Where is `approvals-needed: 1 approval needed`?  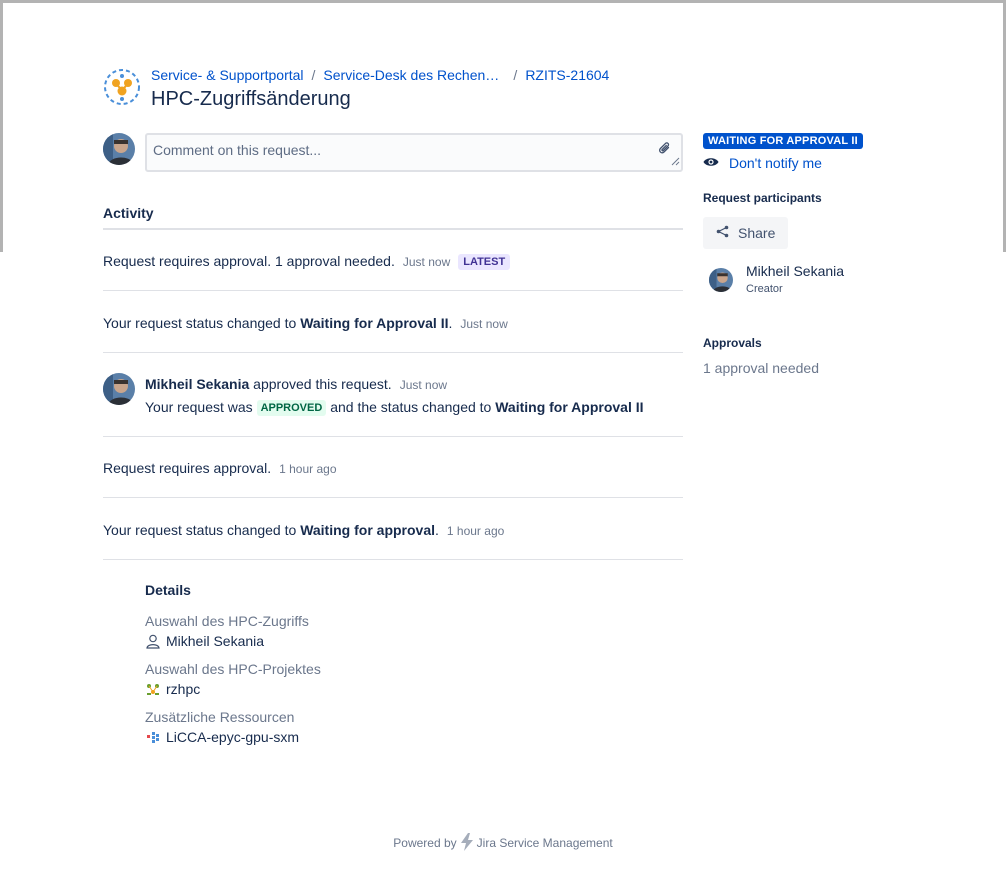 approvals-needed: 1 approval needed is located at coordinates (761, 368).